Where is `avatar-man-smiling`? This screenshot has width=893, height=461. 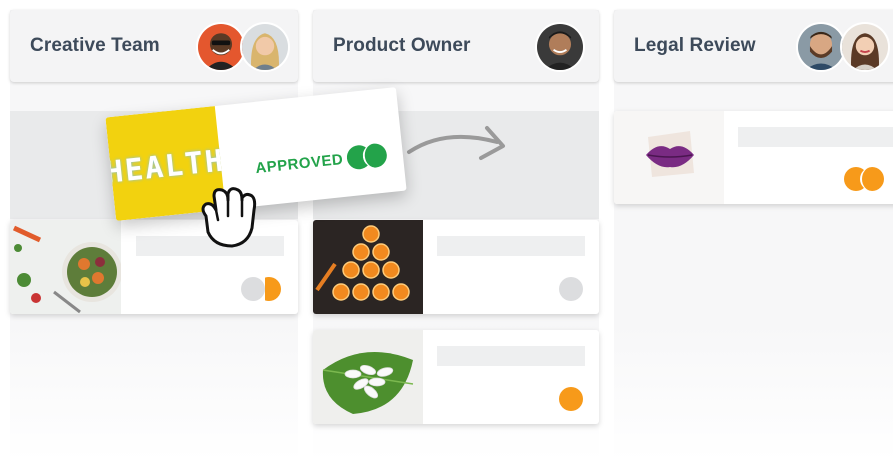
avatar-man-smiling is located at coordinates (560, 47).